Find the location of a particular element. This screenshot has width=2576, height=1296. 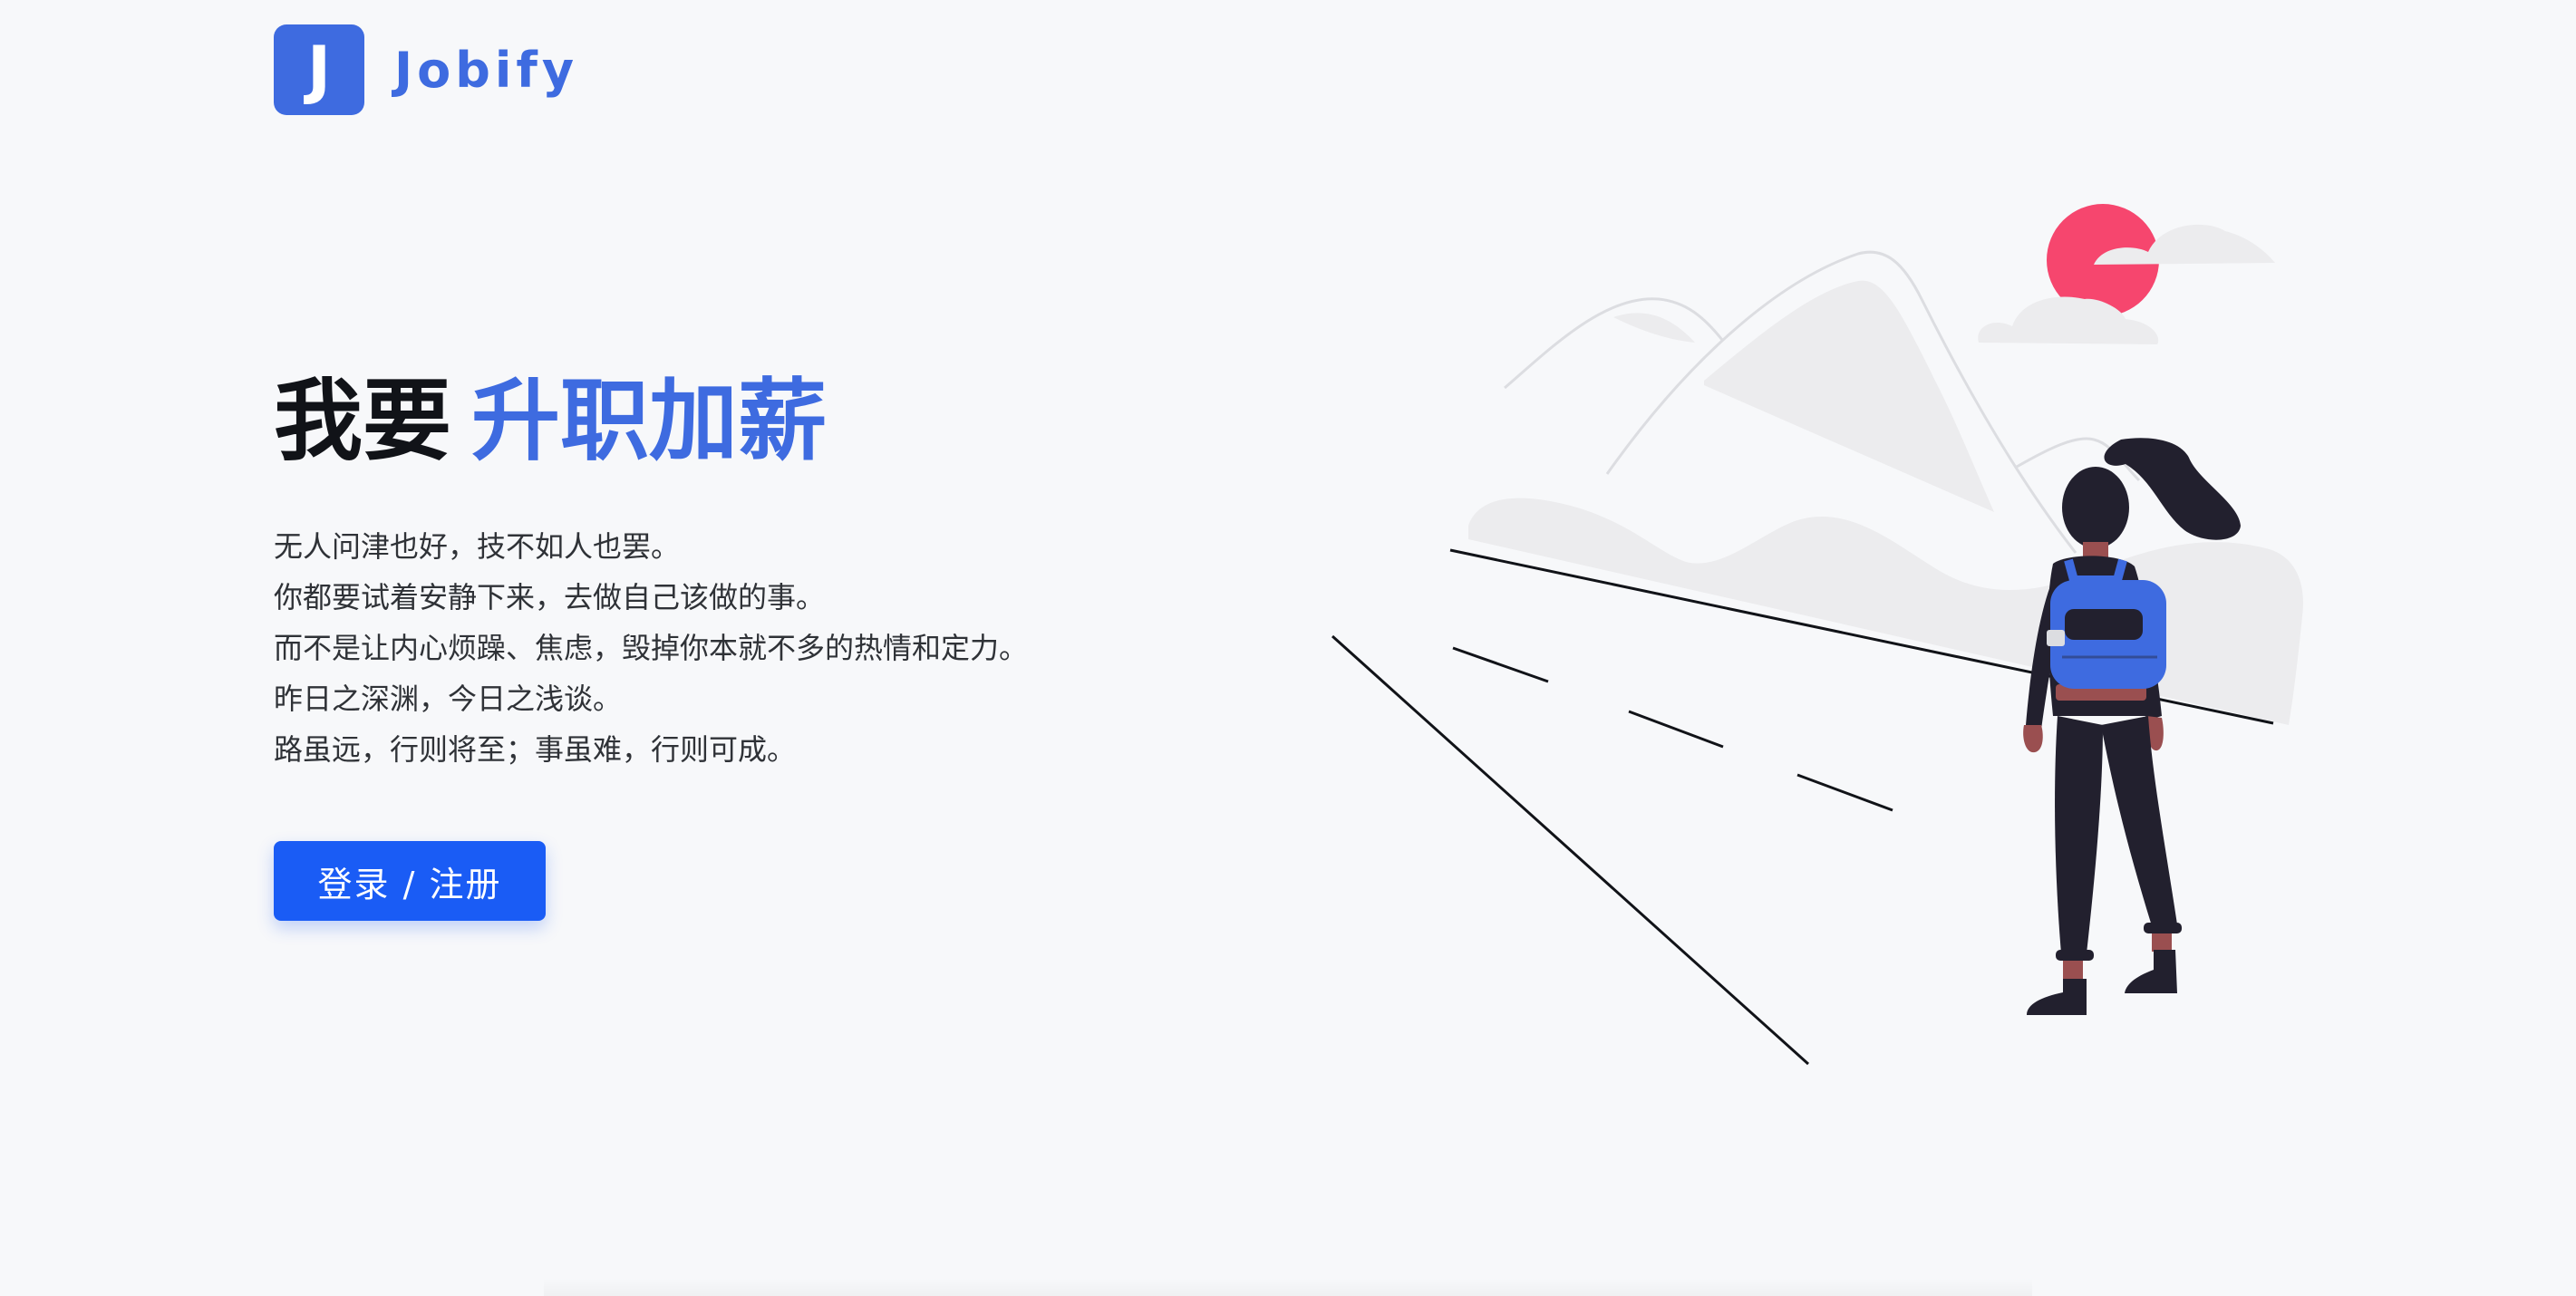

hero-line: 无人问津也好，技不如人也罢。 is located at coordinates (477, 546).